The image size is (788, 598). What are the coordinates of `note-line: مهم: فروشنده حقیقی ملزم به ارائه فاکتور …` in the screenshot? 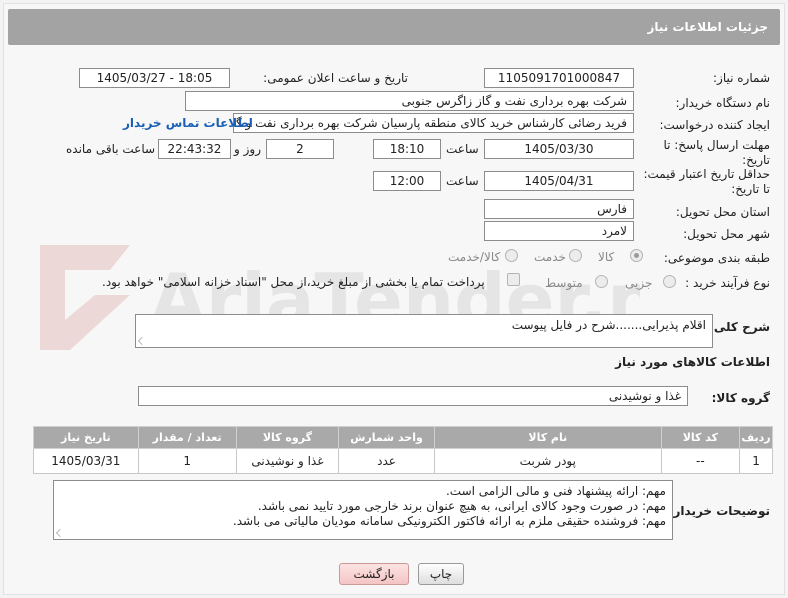 It's located at (449, 521).